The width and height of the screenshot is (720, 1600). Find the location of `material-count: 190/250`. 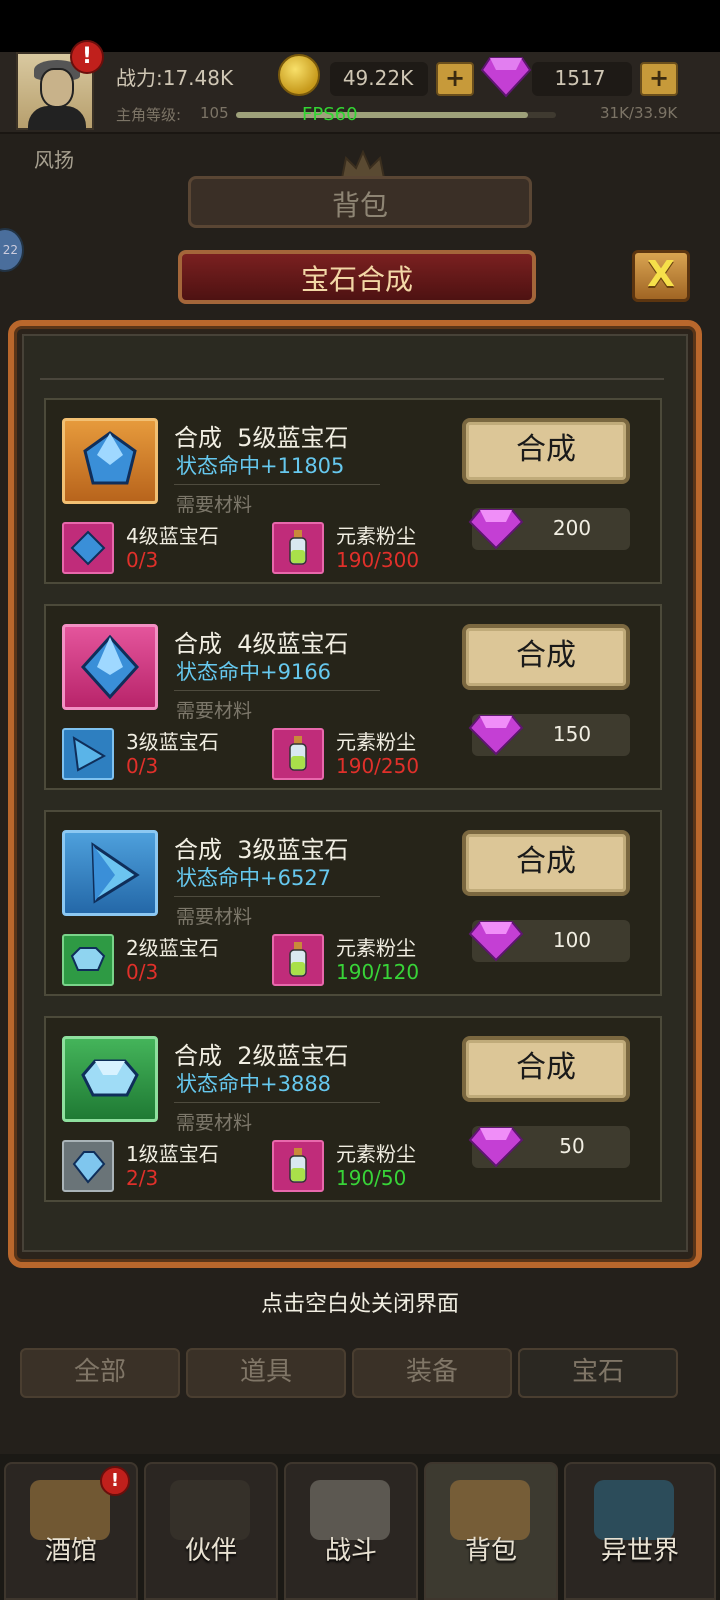

material-count: 190/250 is located at coordinates (378, 766).